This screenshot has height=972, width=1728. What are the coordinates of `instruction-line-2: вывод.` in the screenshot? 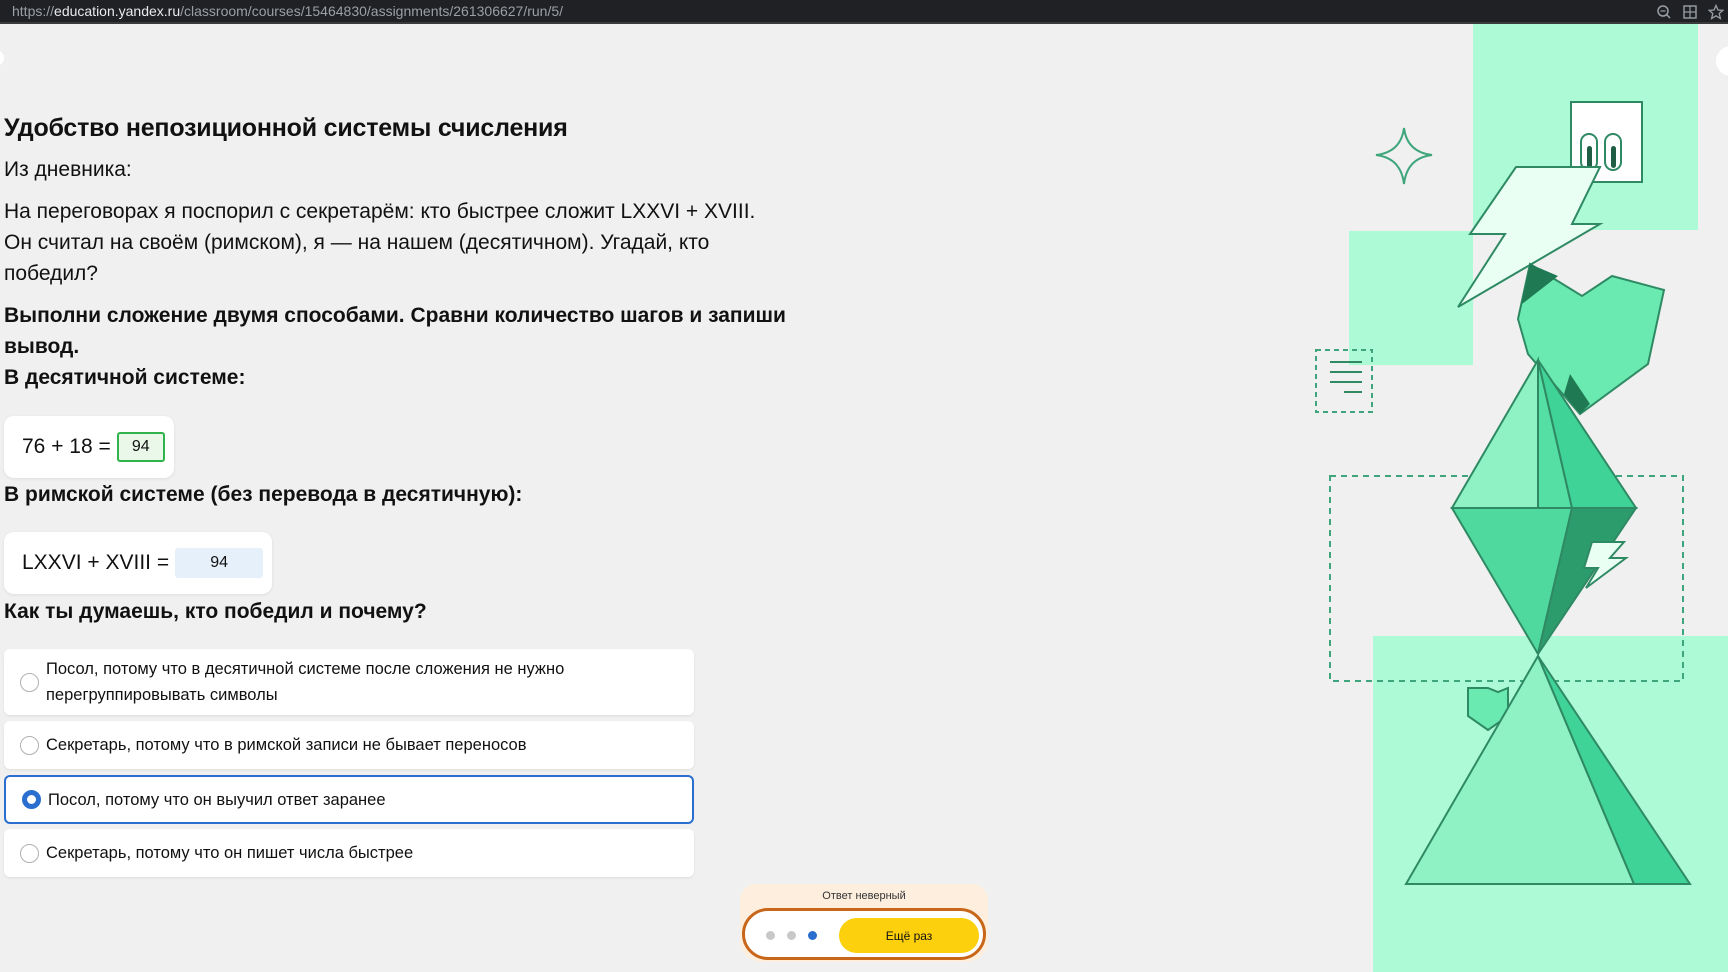 It's located at (42, 346).